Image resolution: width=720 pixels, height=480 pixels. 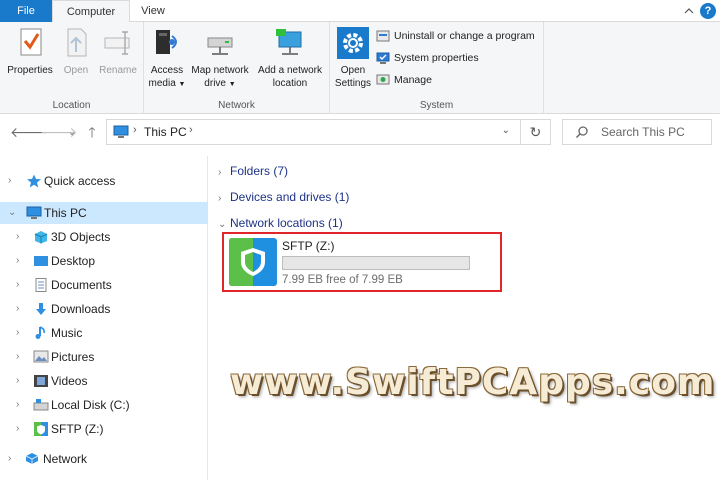 What do you see at coordinates (455, 36) in the screenshot?
I see `uninstall-program-button: Uninstall or change a program` at bounding box center [455, 36].